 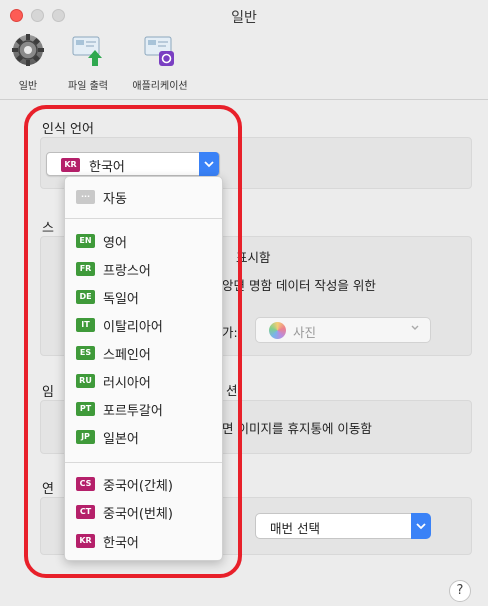 I want to click on pt-flag-icon: PT, so click(x=85, y=409).